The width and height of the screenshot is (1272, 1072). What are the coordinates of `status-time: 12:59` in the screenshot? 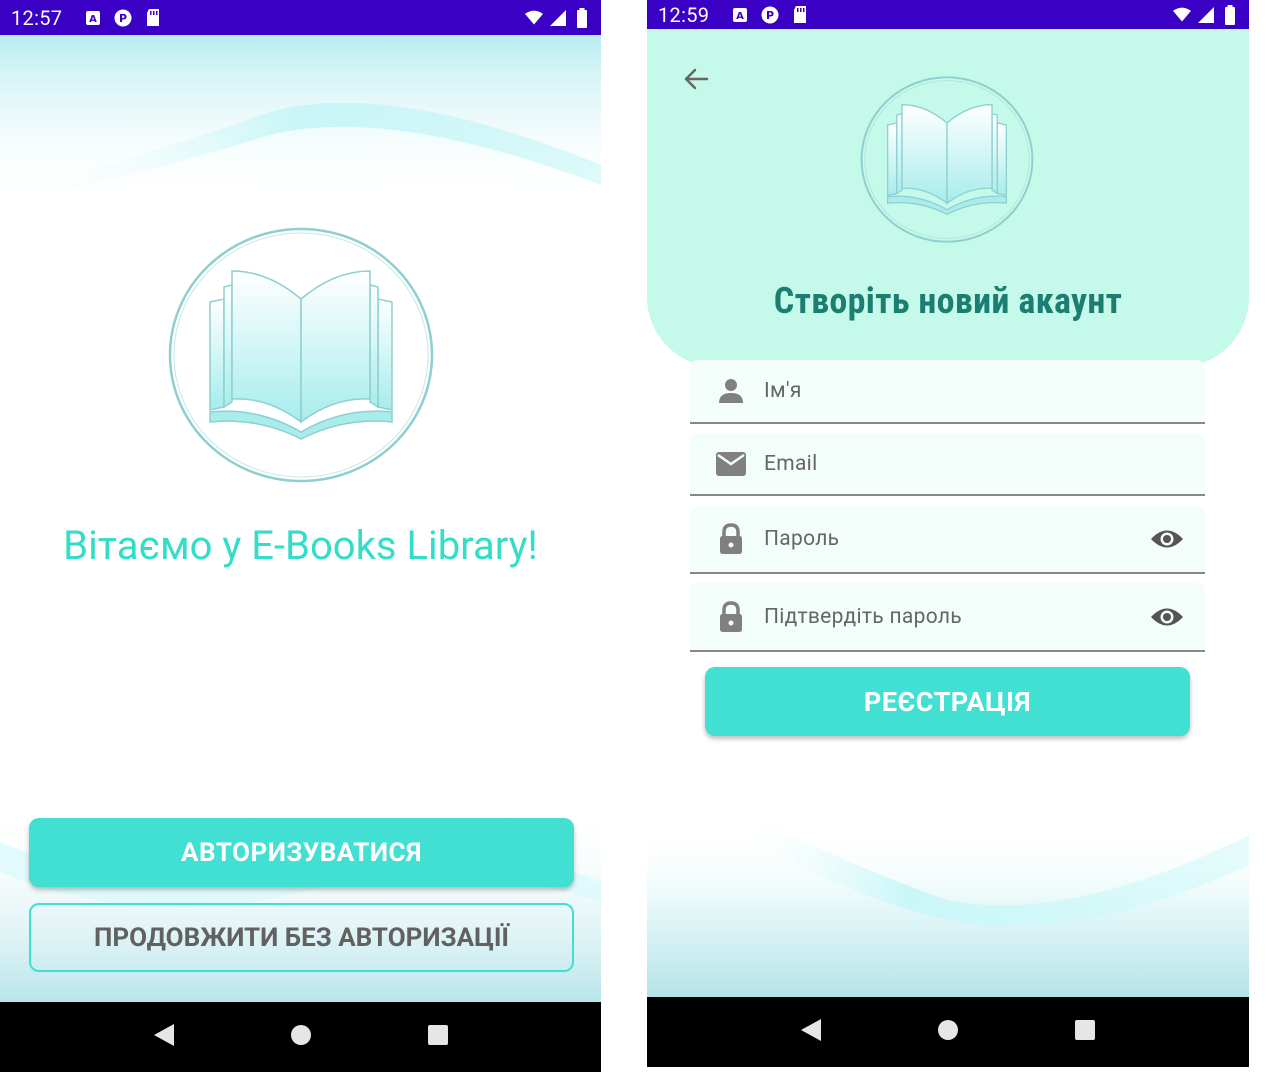 It's located at (684, 14).